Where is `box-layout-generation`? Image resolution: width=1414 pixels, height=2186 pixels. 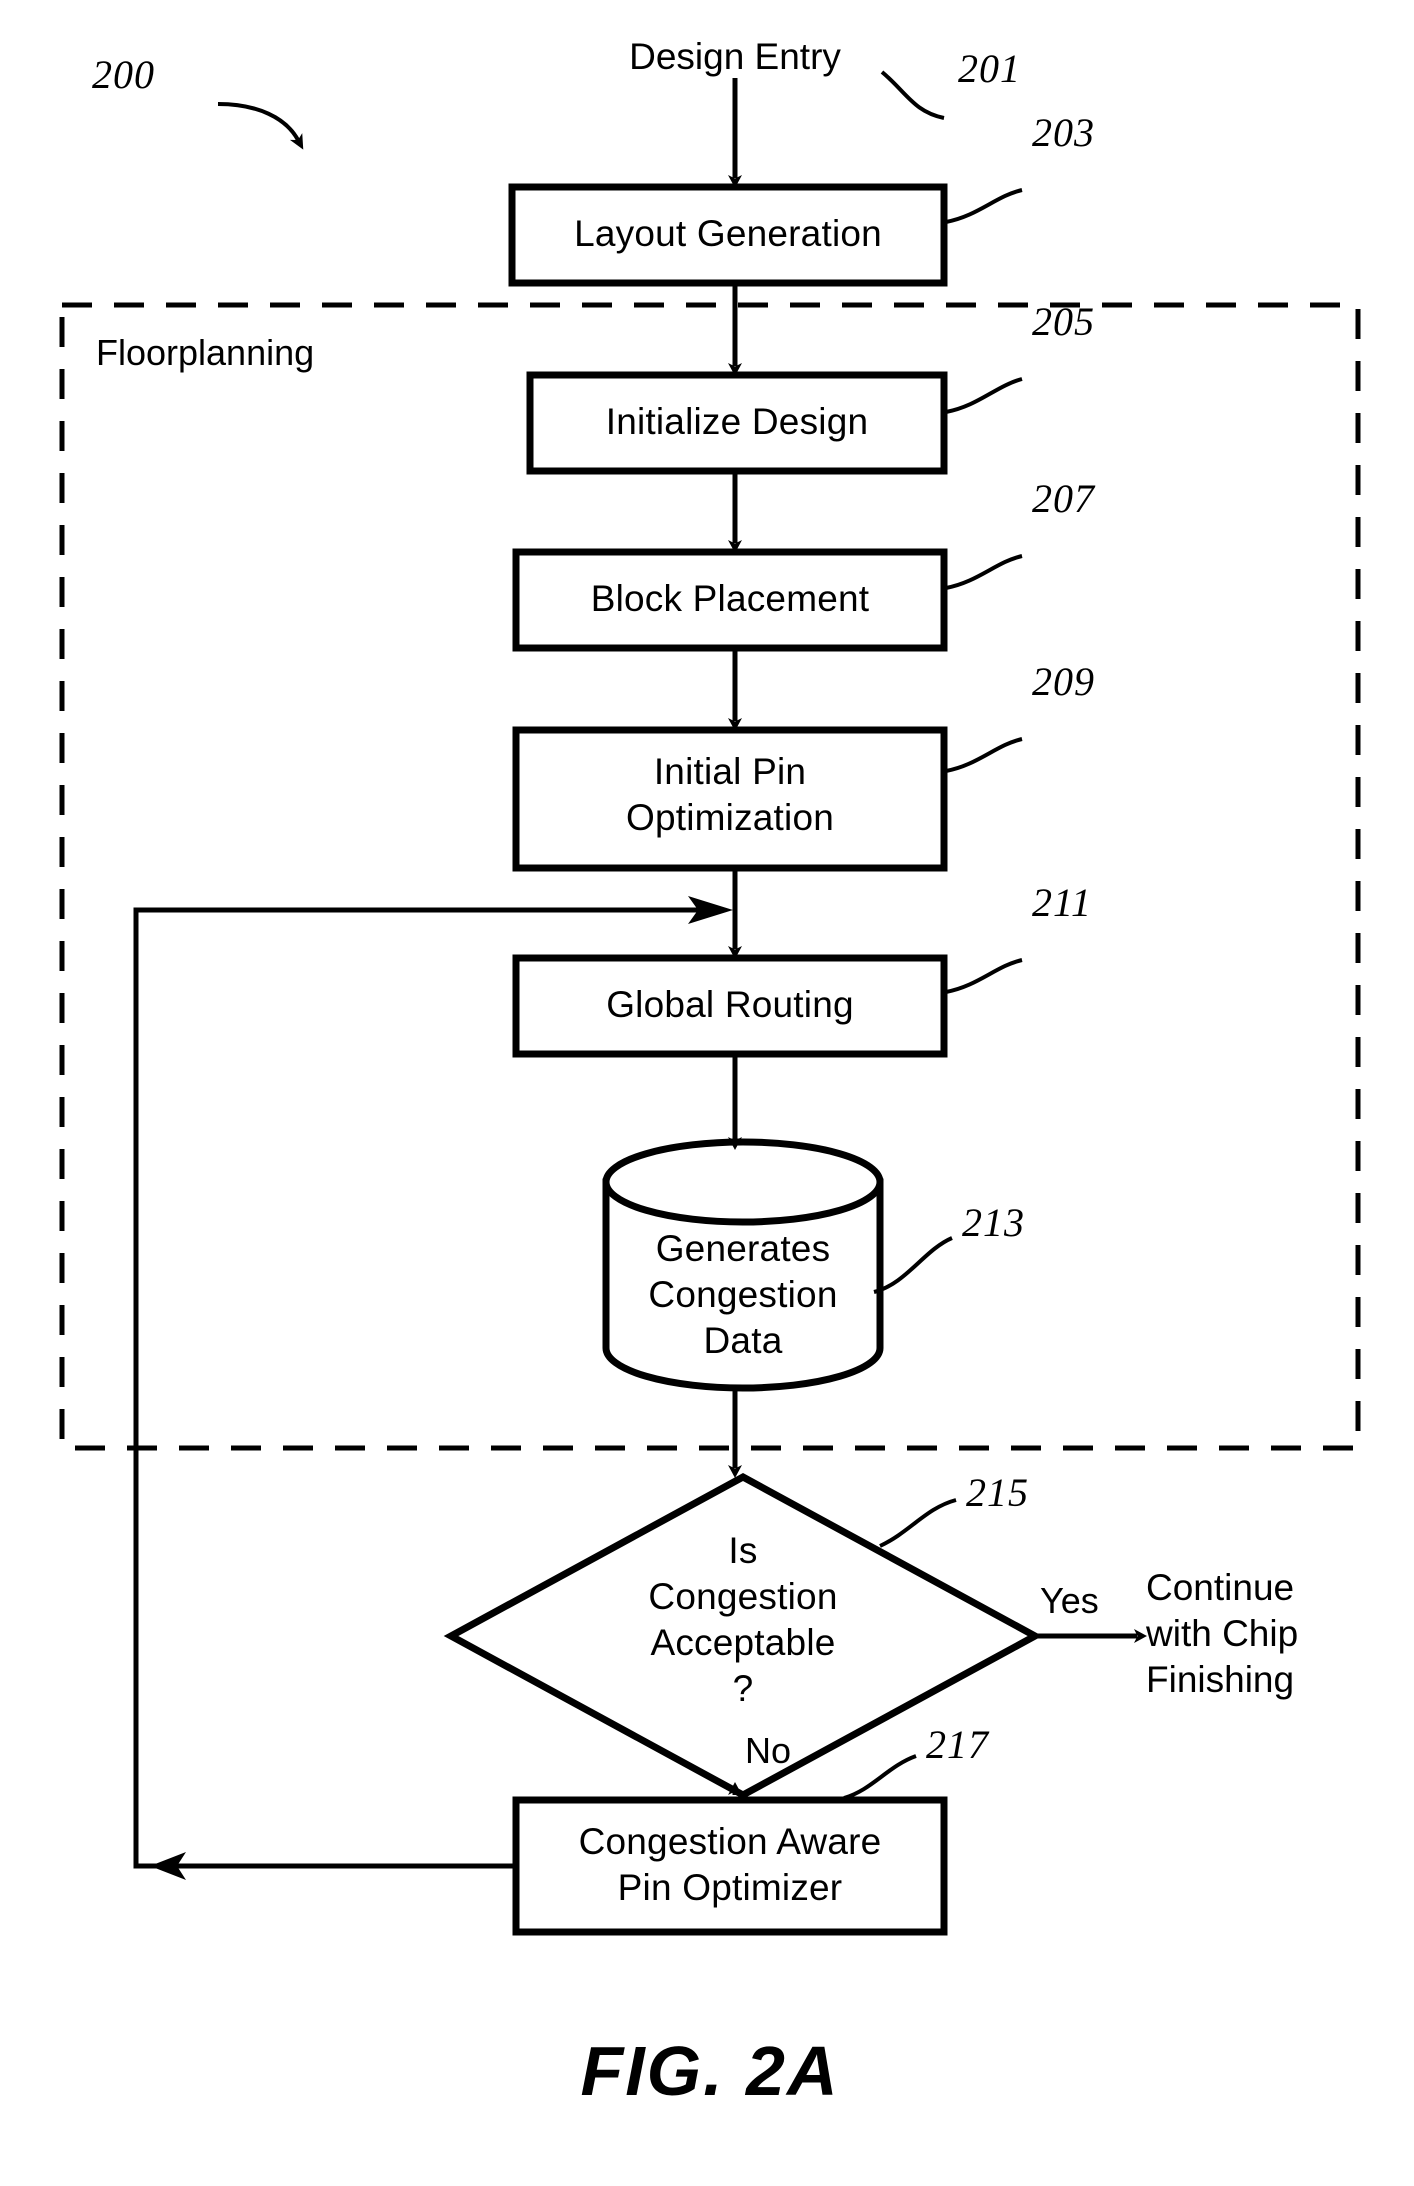 box-layout-generation is located at coordinates (728, 235).